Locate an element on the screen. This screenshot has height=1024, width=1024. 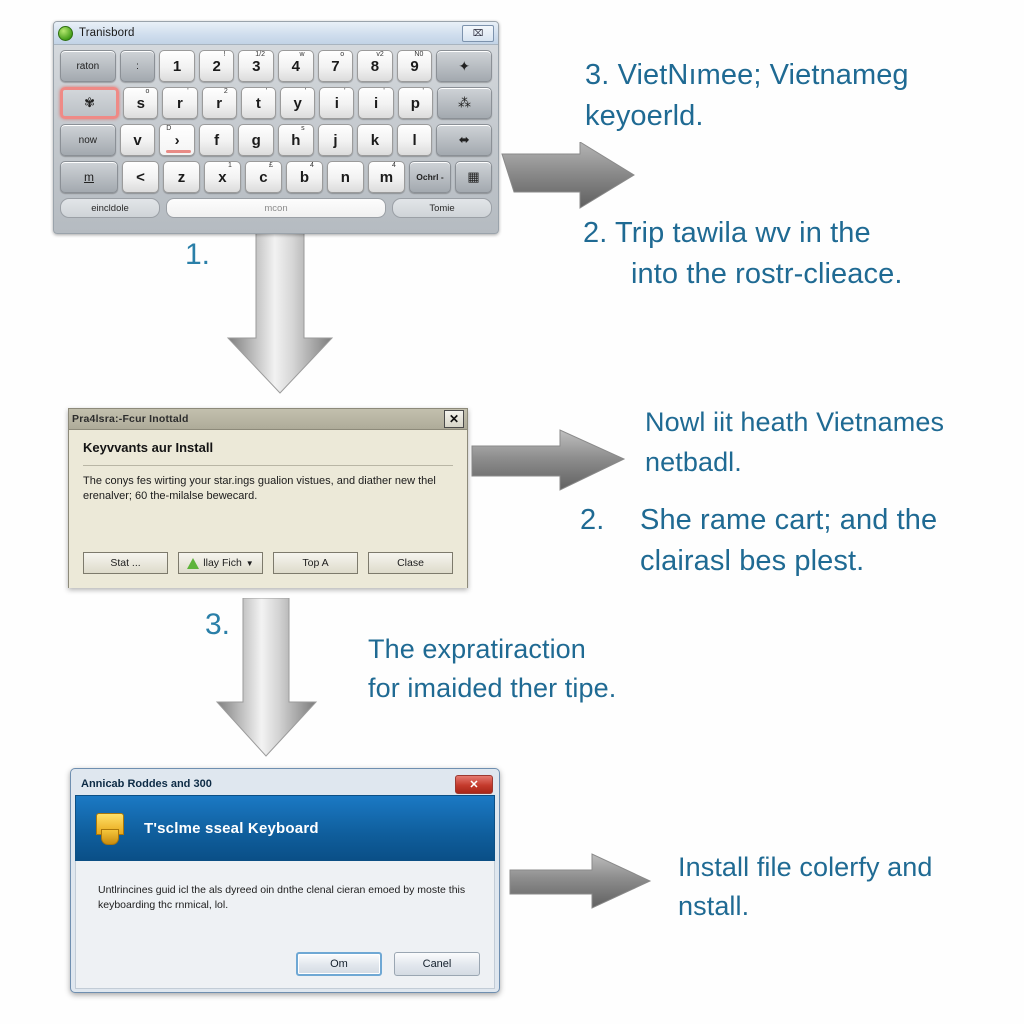
key-label: x is located at coordinates (222, 177).